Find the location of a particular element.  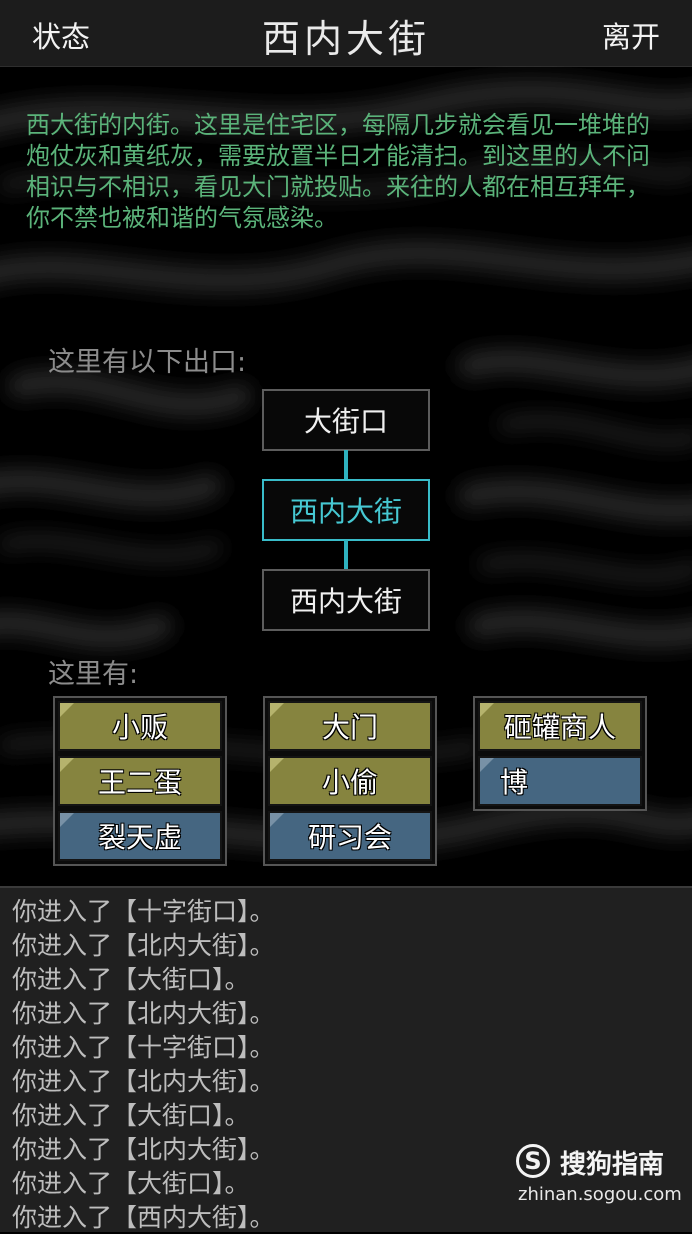

npc-column: 小贩 王二蛋 裂天虚 is located at coordinates (140, 781).